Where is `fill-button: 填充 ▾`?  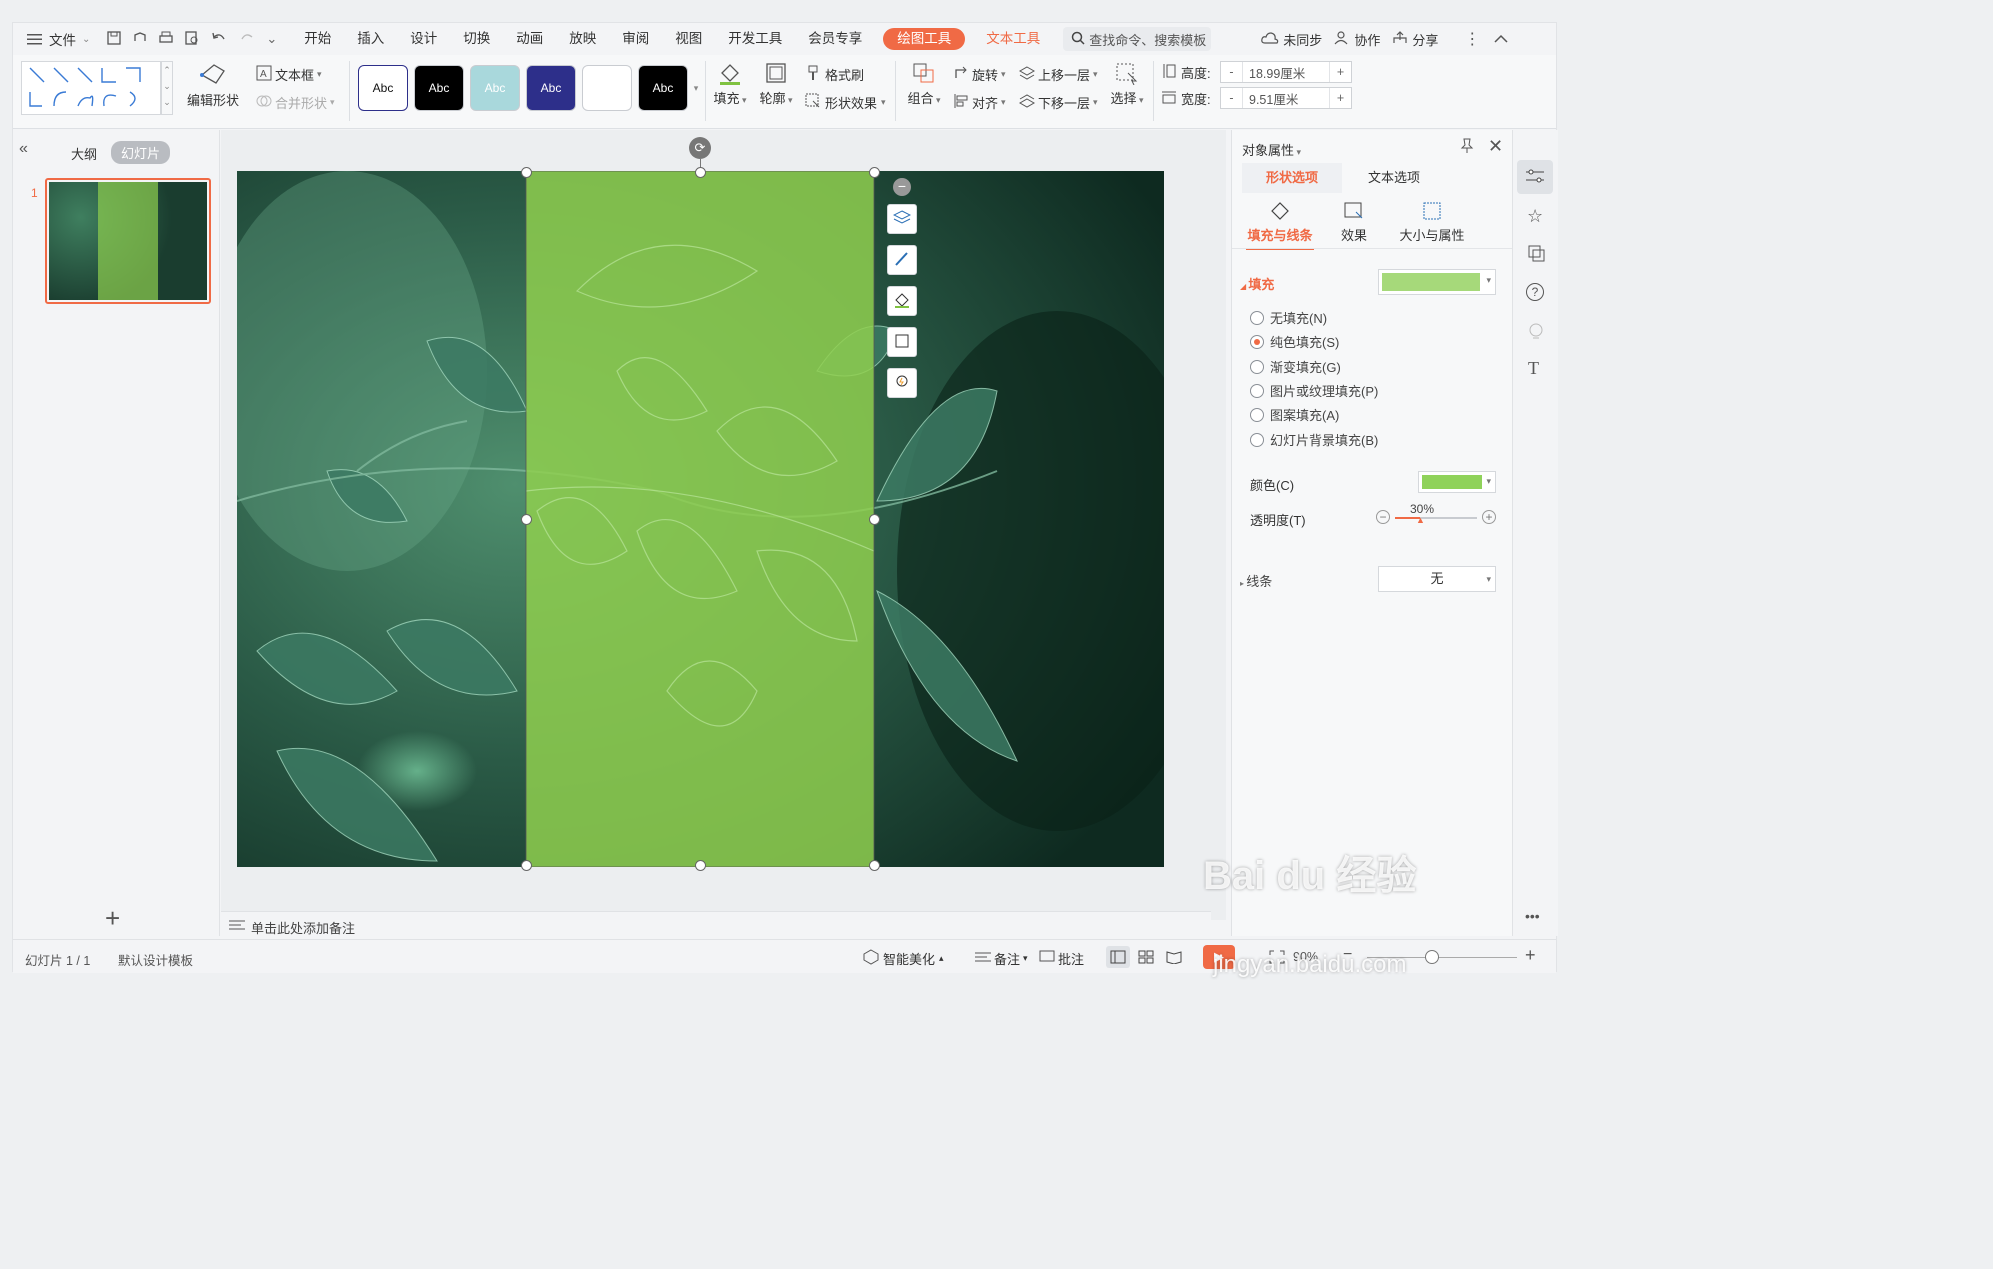 fill-button: 填充 ▾ is located at coordinates (730, 84).